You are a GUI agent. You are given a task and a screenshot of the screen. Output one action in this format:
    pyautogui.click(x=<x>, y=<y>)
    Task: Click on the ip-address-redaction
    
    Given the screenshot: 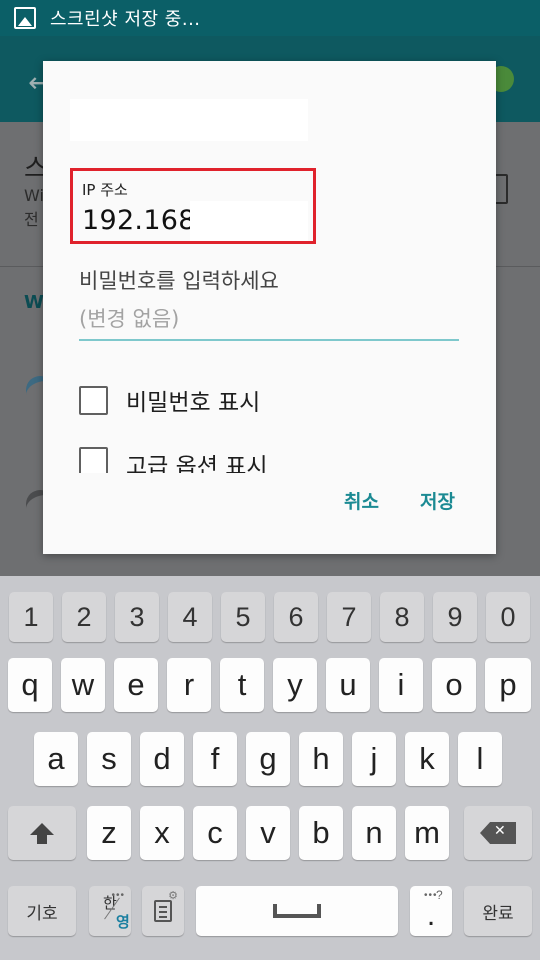 What is the action you would take?
    pyautogui.click(x=249, y=221)
    